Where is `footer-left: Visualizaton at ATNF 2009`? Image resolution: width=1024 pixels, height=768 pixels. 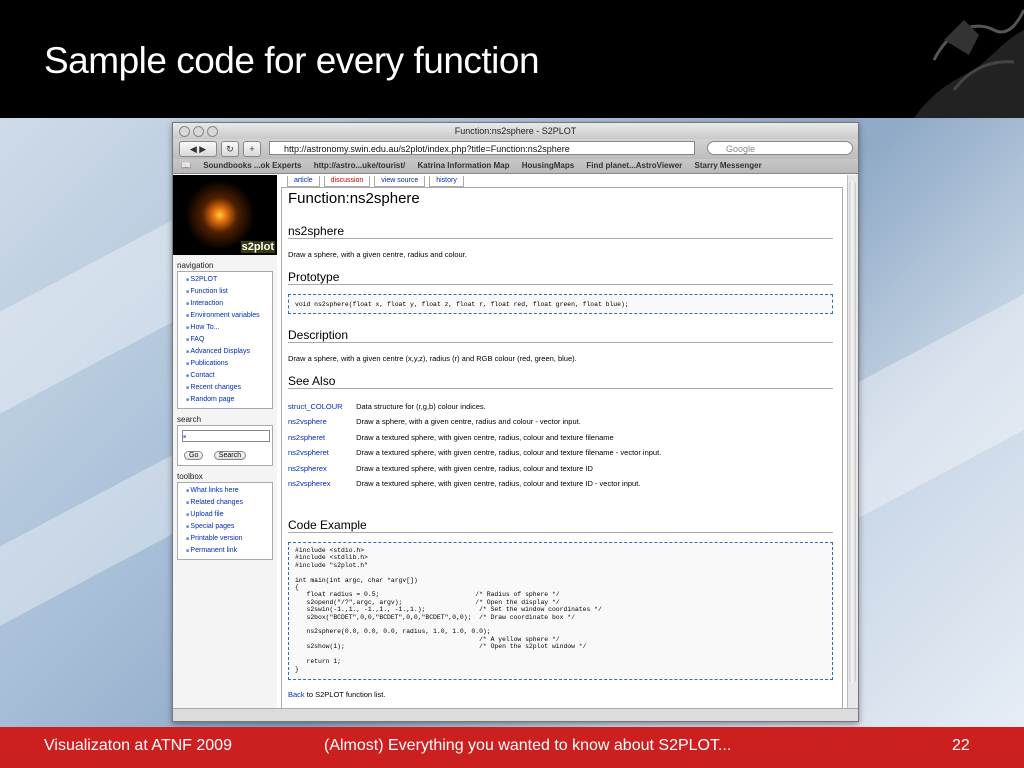
footer-left: Visualizaton at ATNF 2009 is located at coordinates (138, 745).